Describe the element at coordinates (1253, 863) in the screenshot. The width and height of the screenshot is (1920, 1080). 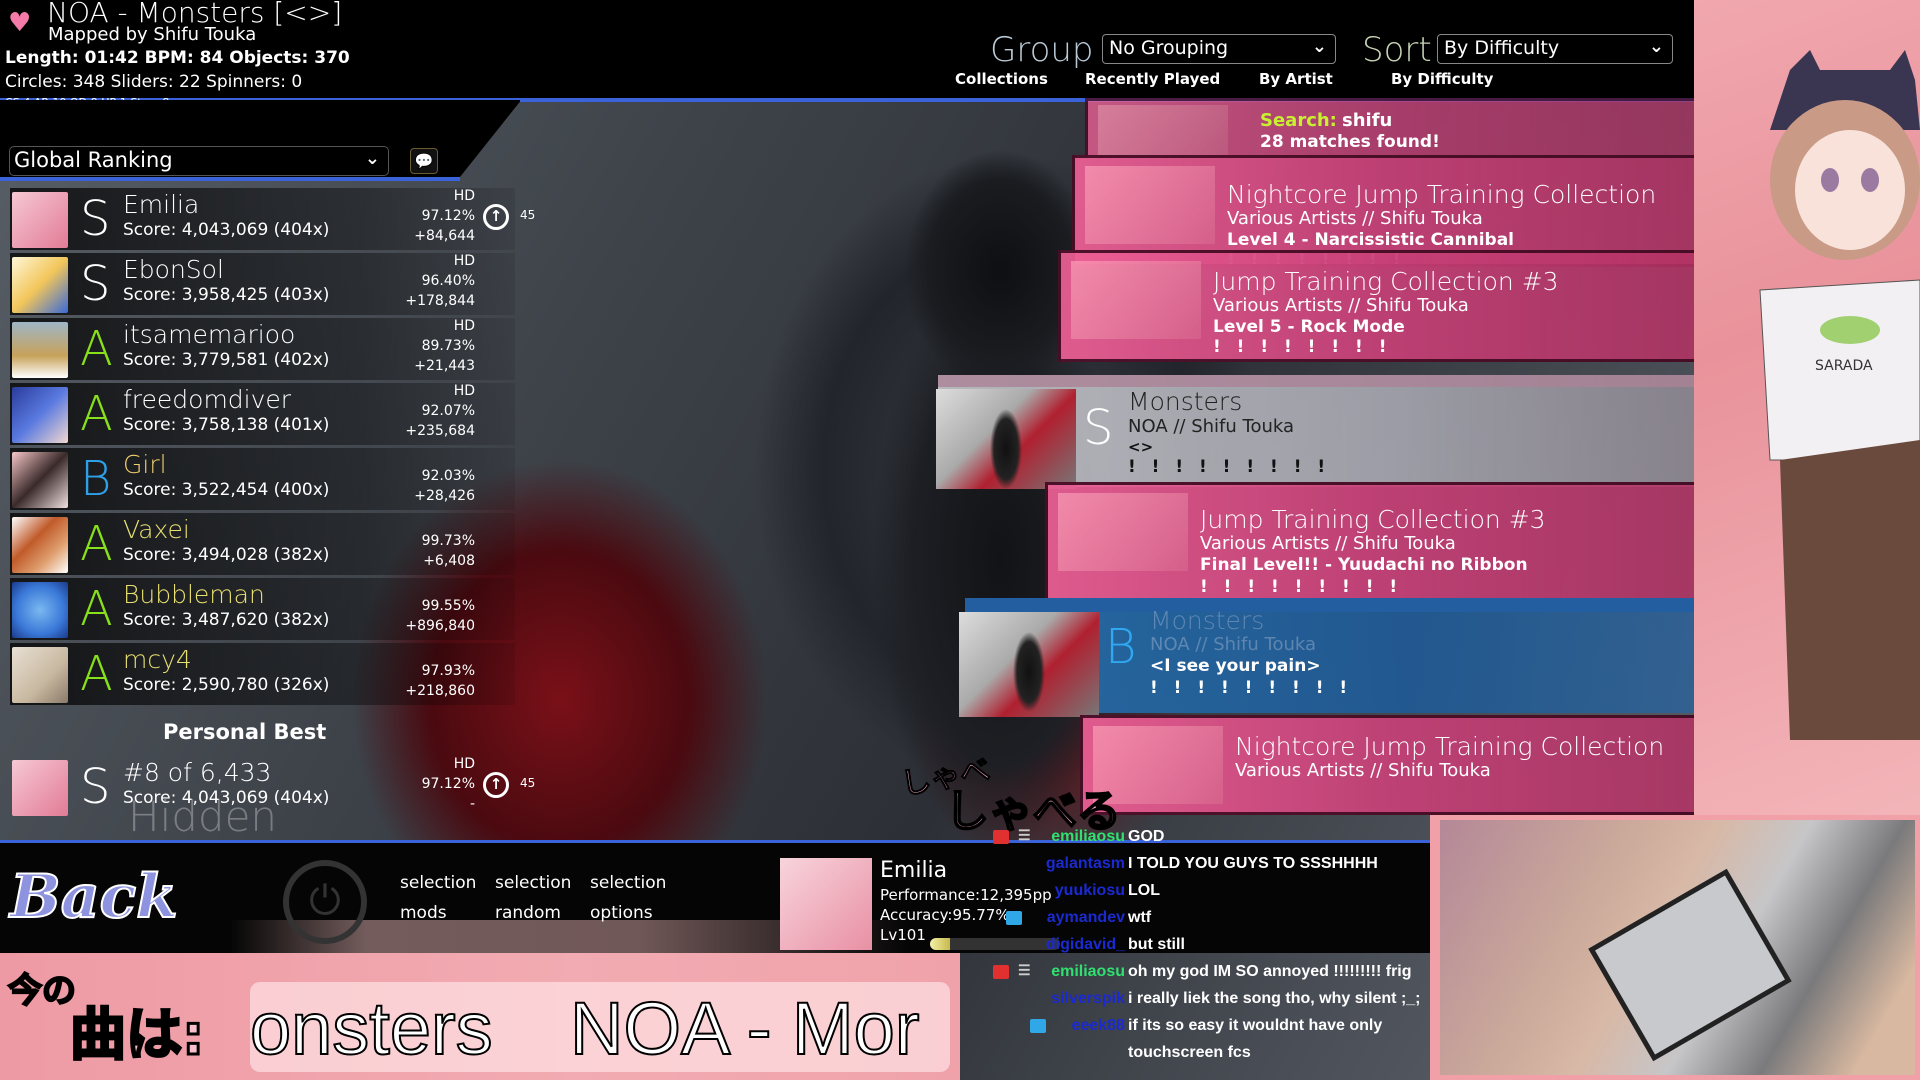
I see `chat-text: I TOLD YOU GUYS TO SSSHHHH` at that location.